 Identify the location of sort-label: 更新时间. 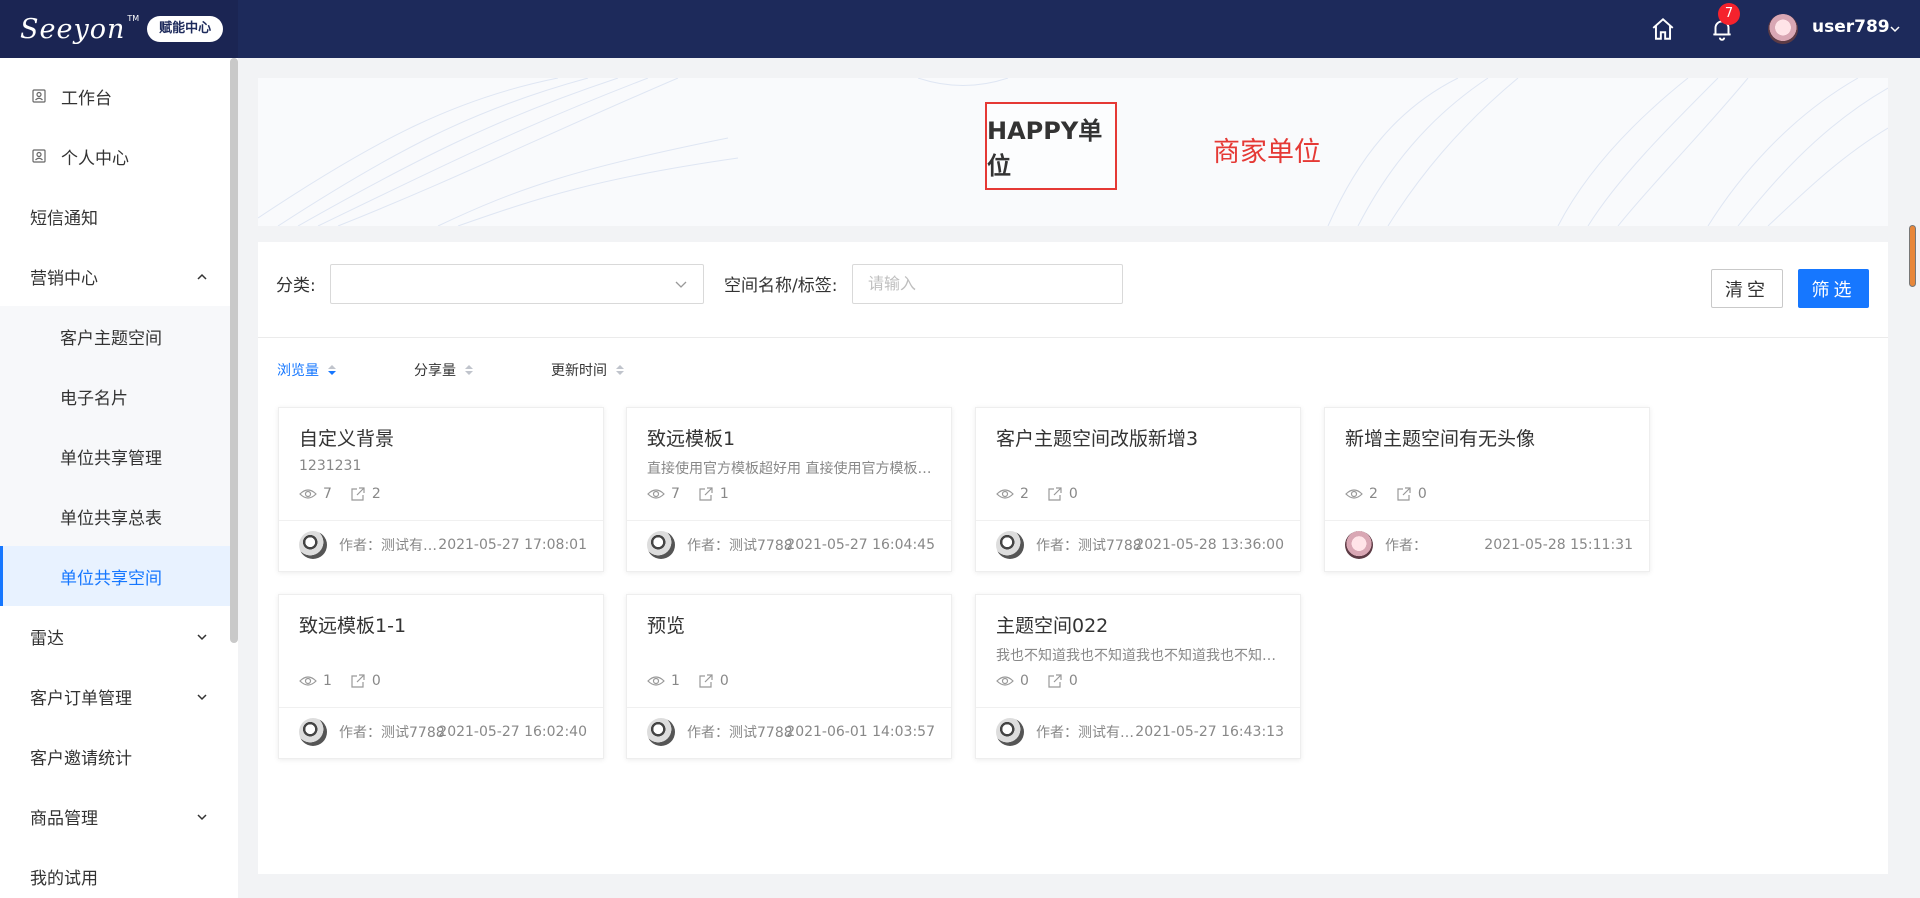
(579, 371).